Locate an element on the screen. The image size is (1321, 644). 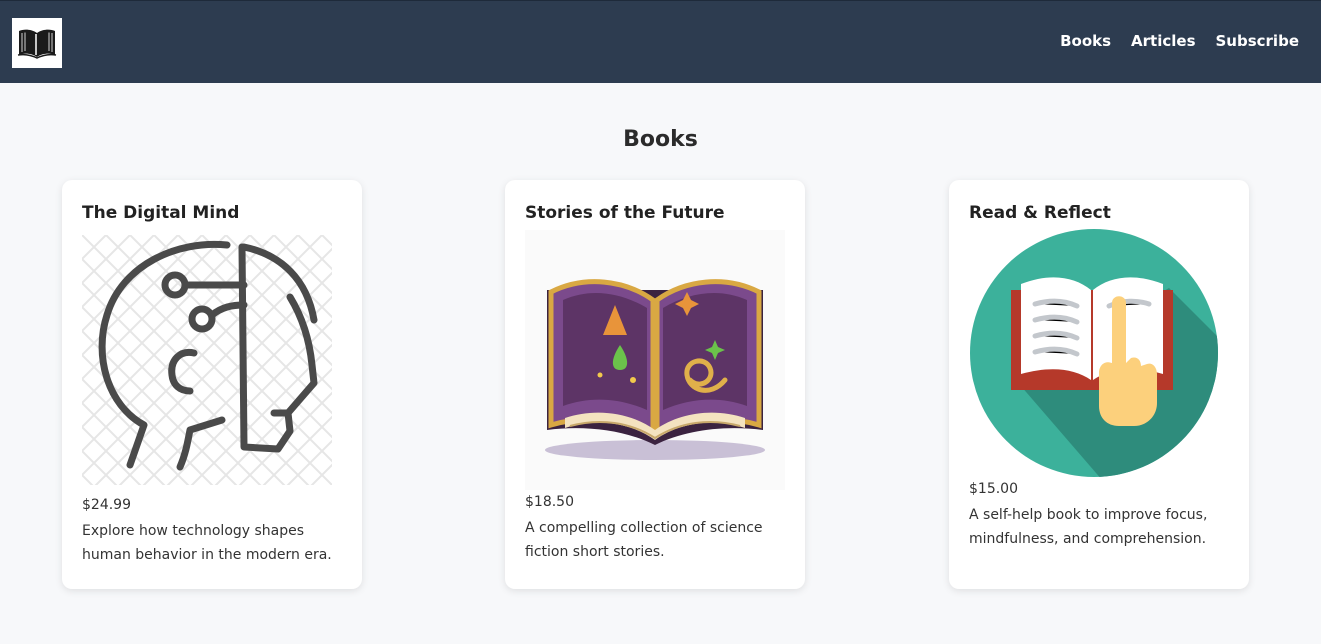
open-book-icon is located at coordinates (37, 44).